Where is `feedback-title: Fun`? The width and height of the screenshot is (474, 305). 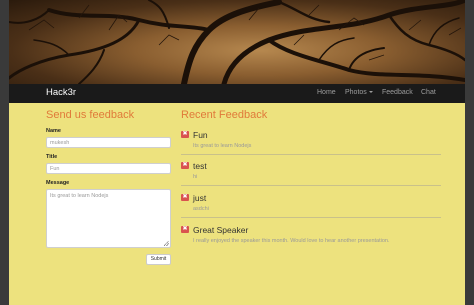 feedback-title: Fun is located at coordinates (200, 135).